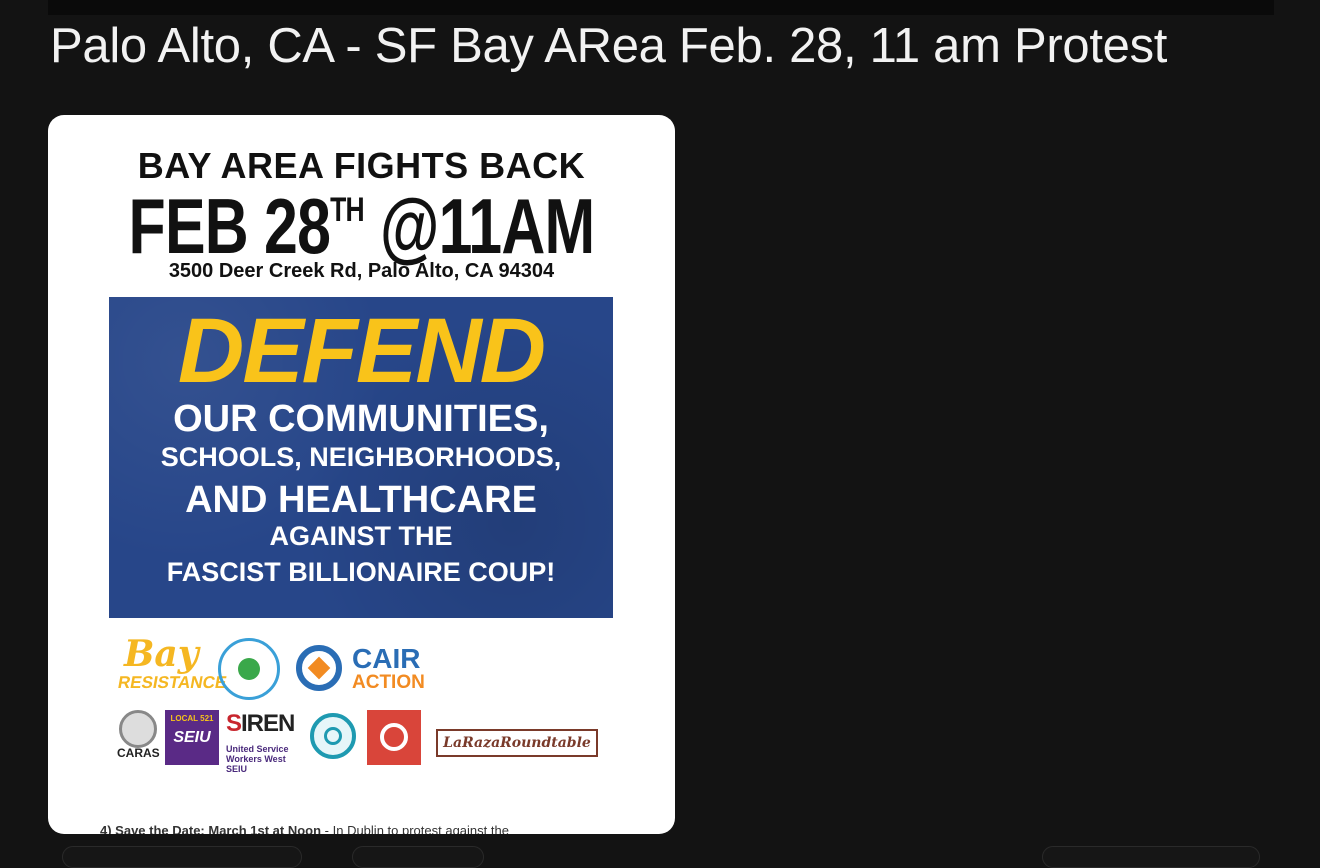 Image resolution: width=1320 pixels, height=868 pixels. Describe the element at coordinates (333, 736) in the screenshot. I see `coalition-wheel-logo` at that location.